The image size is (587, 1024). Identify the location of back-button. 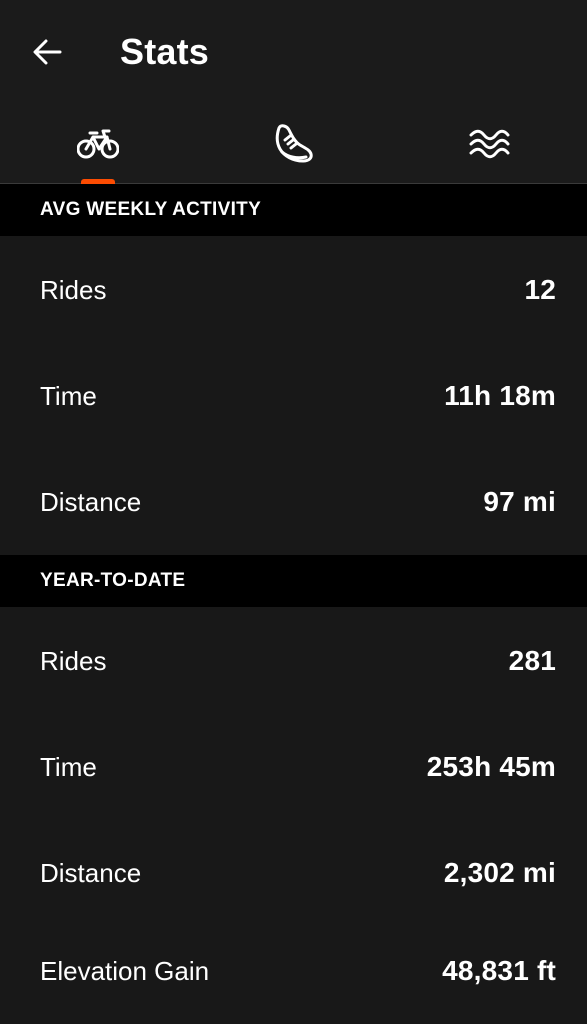
(47, 52).